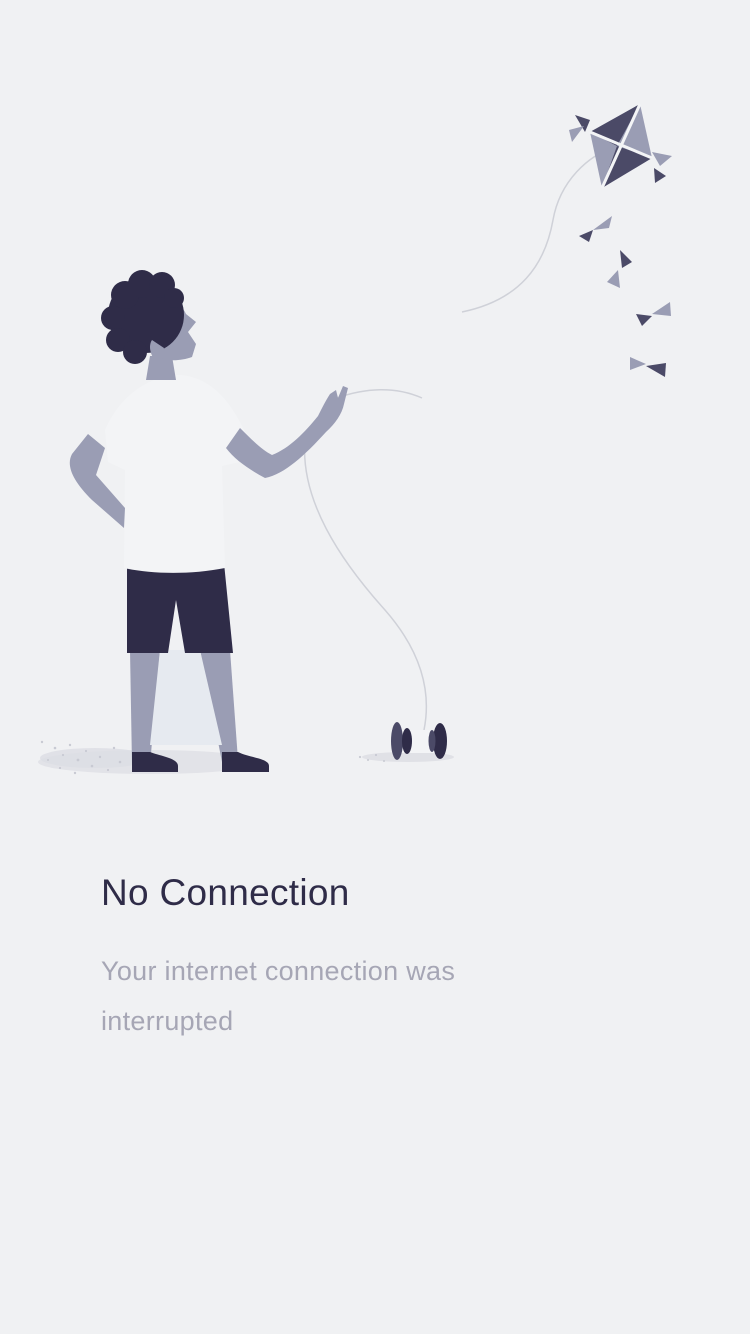  What do you see at coordinates (537, 230) in the screenshot?
I see `kite-string` at bounding box center [537, 230].